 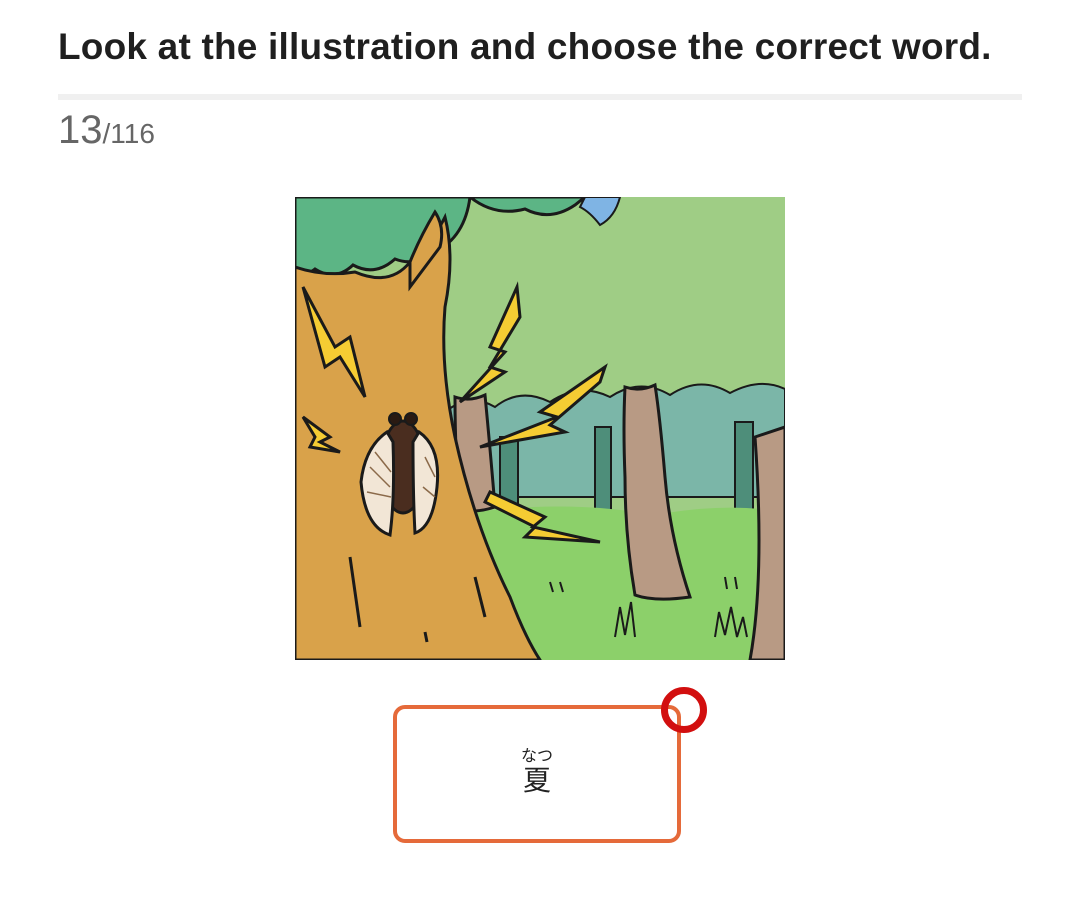 What do you see at coordinates (106, 130) in the screenshot?
I see `question-progress: 13/116` at bounding box center [106, 130].